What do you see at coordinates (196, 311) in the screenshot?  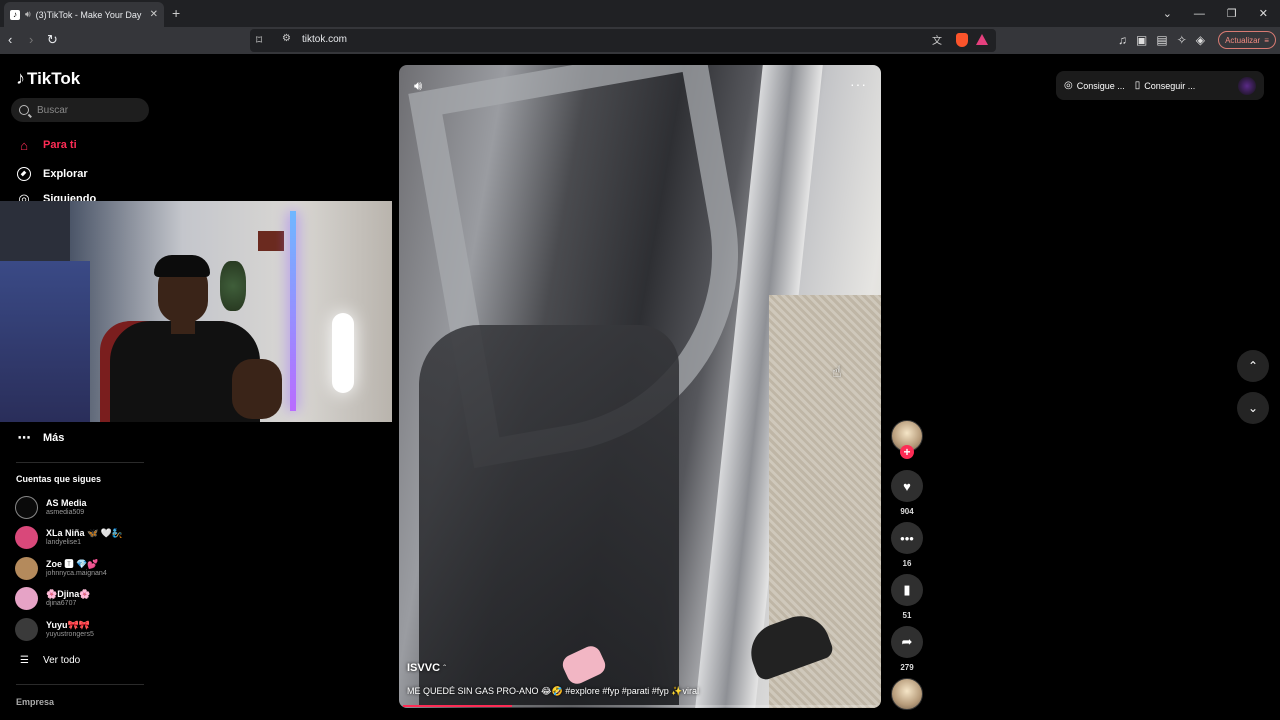 I see `webcam-overlay` at bounding box center [196, 311].